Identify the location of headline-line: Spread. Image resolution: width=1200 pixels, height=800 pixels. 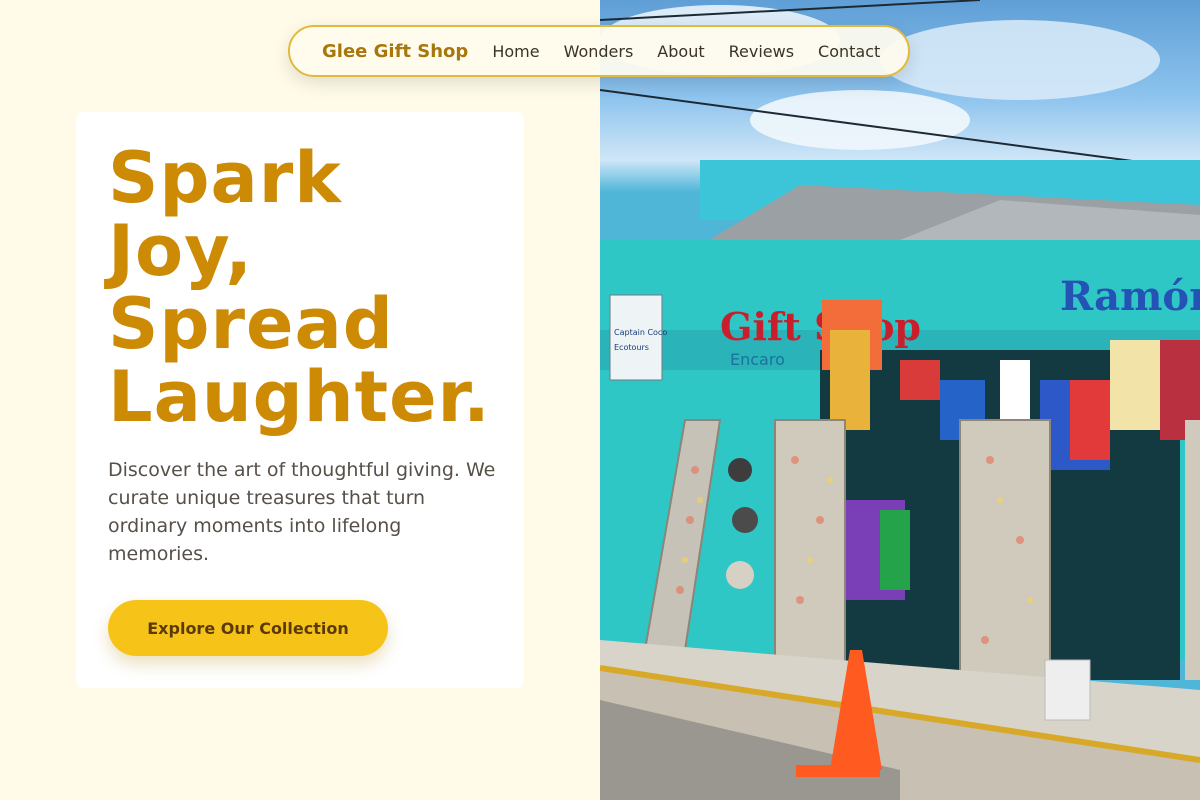
(251, 324).